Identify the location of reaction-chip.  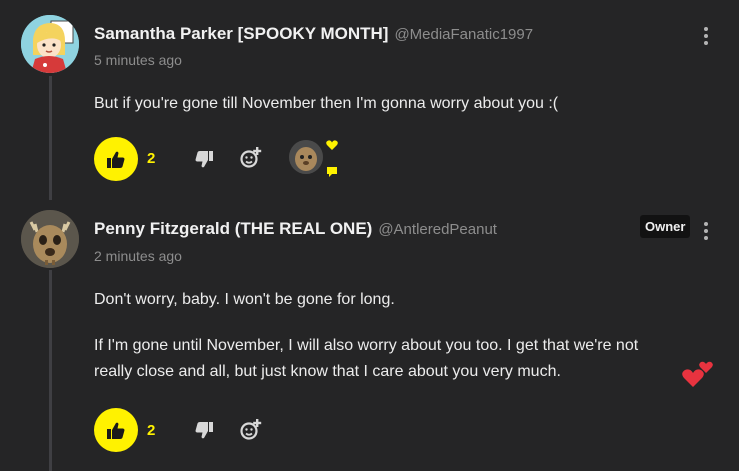
(313, 158).